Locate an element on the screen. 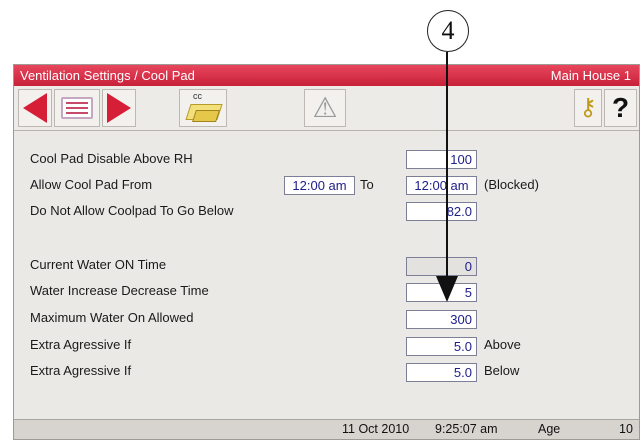 This screenshot has width=644, height=440. aggressive-above-field: 5.0 is located at coordinates (441, 346).